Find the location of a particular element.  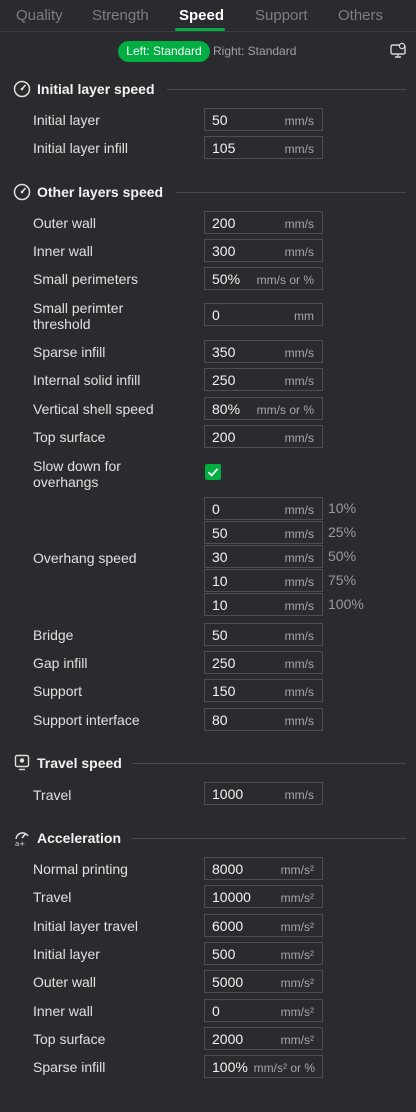

overhang-percent-label: 100% is located at coordinates (346, 604).